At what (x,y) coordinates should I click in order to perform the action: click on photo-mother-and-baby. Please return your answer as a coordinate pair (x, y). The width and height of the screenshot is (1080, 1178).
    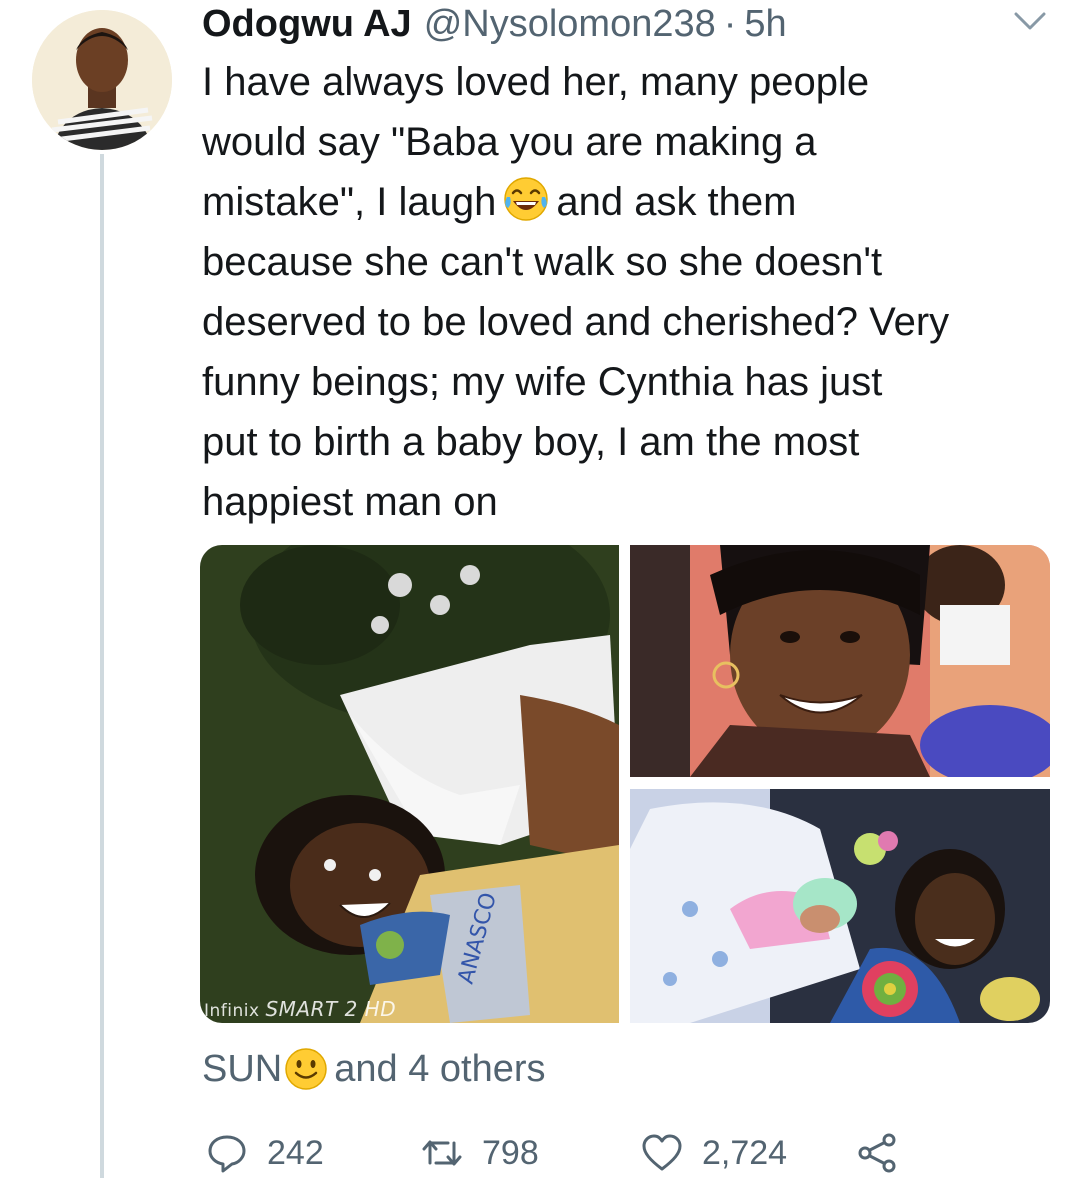
    Looking at the image, I should click on (840, 906).